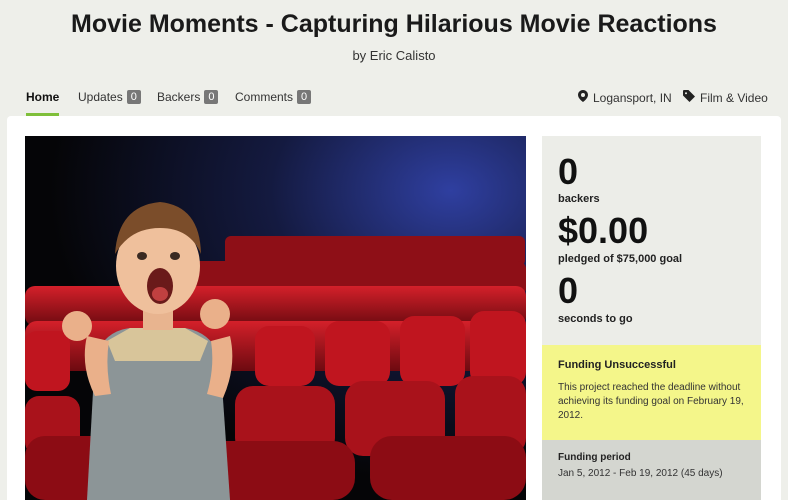 The image size is (788, 500). What do you see at coordinates (640, 473) in the screenshot?
I see `funding-period-range: Jan 5, 2012 - Feb 19, 2012 (45 days)` at bounding box center [640, 473].